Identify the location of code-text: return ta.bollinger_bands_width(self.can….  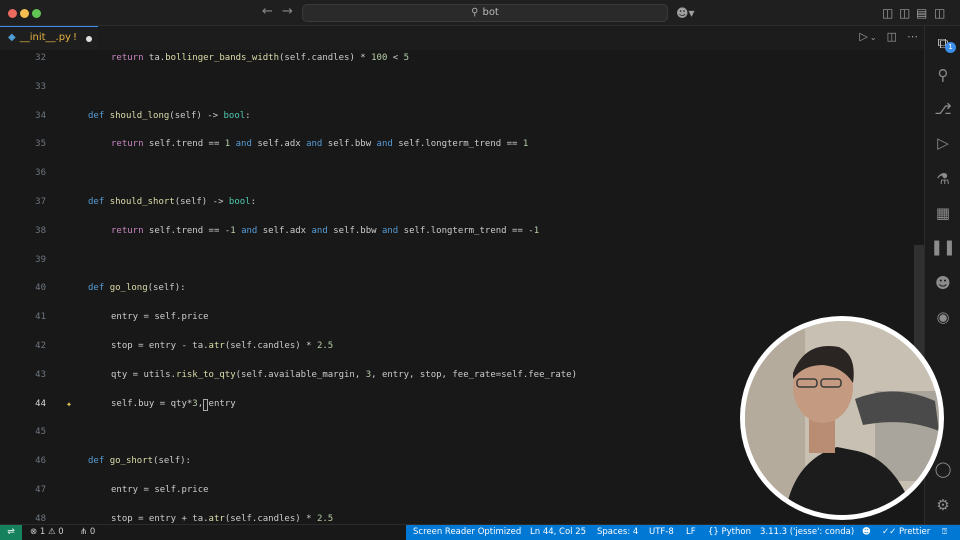
(260, 58).